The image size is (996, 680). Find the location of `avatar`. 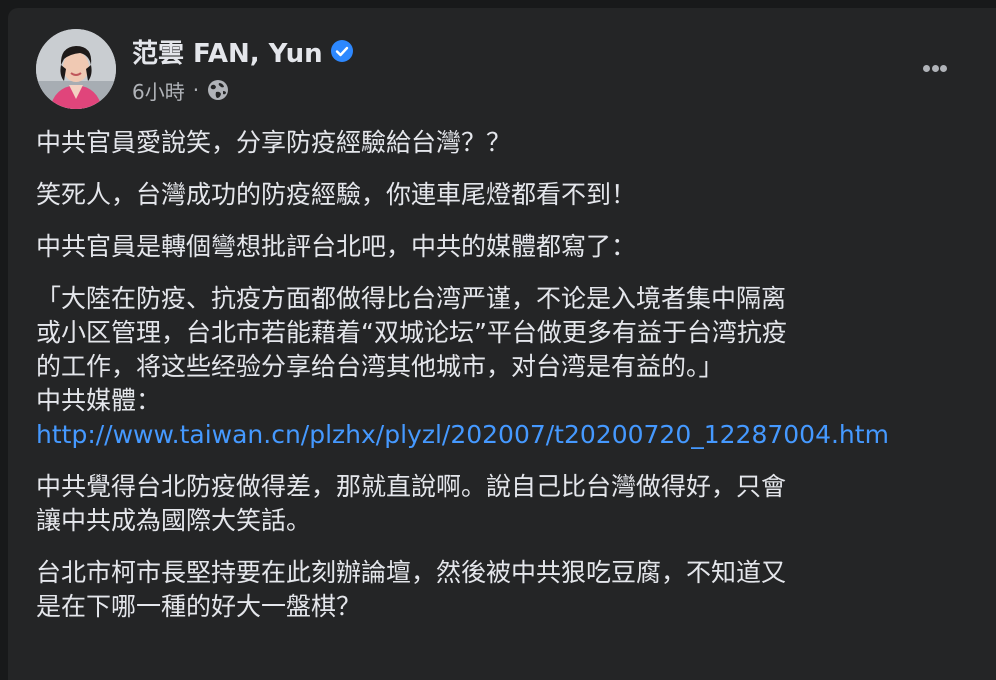

avatar is located at coordinates (76, 69).